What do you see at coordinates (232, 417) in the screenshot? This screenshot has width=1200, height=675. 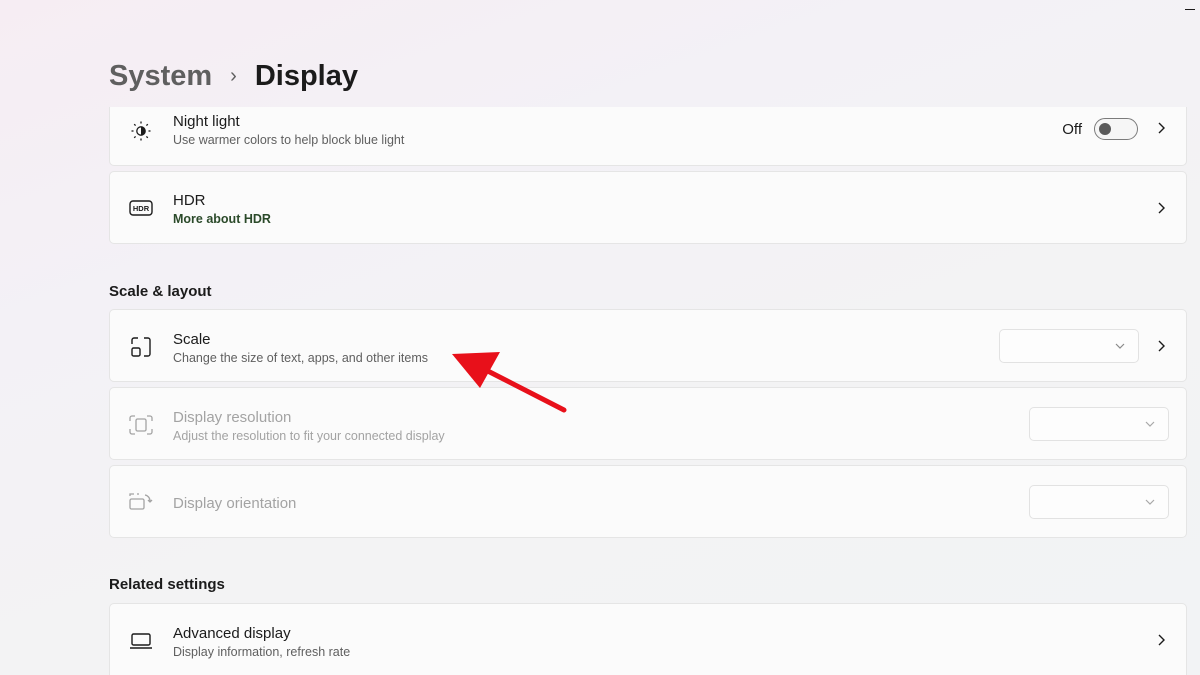 I see `display-resolution-title: Display resolution` at bounding box center [232, 417].